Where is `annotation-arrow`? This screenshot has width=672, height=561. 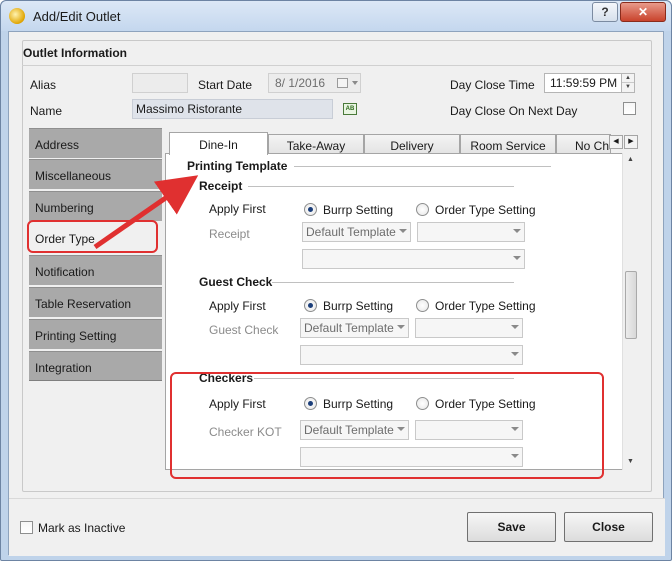
annotation-arrow is located at coordinates (146, 212).